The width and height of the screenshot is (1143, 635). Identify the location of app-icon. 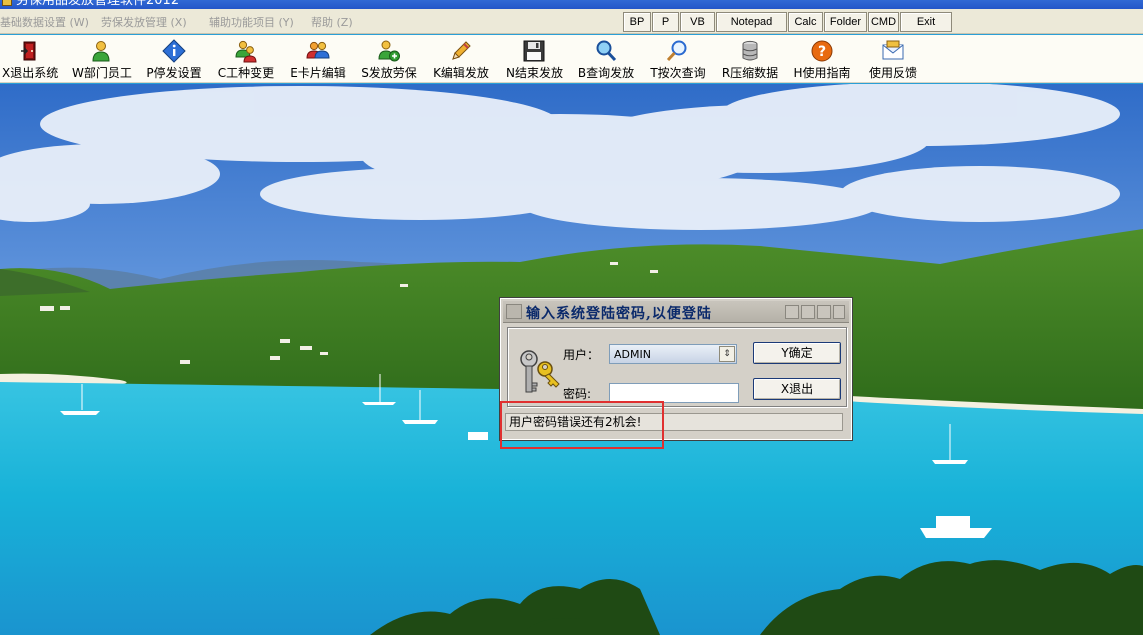
(7, 3).